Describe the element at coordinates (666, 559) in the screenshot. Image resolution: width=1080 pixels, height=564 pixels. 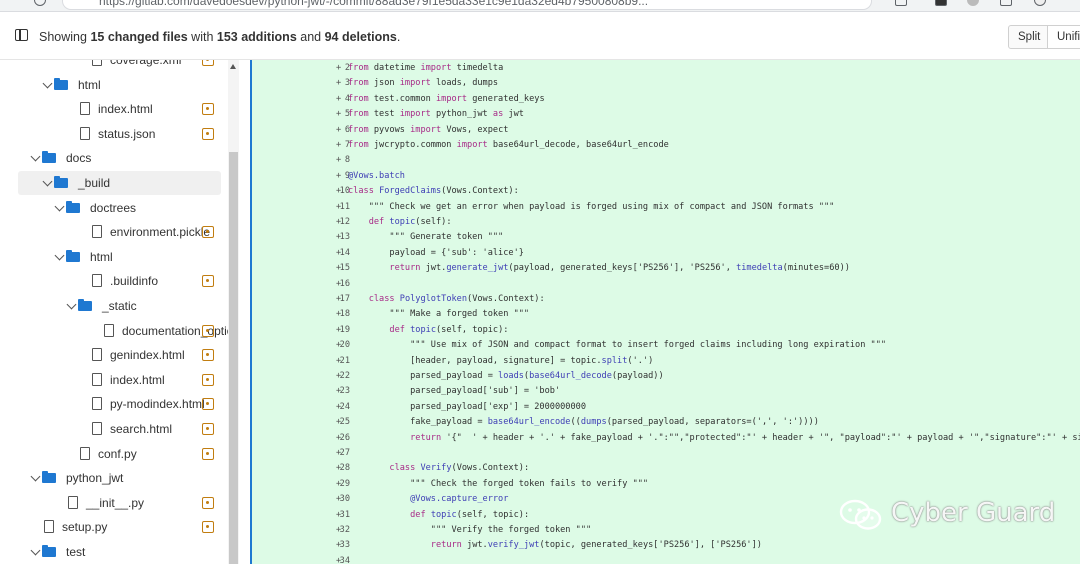
I see `diff-line: 34 +` at that location.